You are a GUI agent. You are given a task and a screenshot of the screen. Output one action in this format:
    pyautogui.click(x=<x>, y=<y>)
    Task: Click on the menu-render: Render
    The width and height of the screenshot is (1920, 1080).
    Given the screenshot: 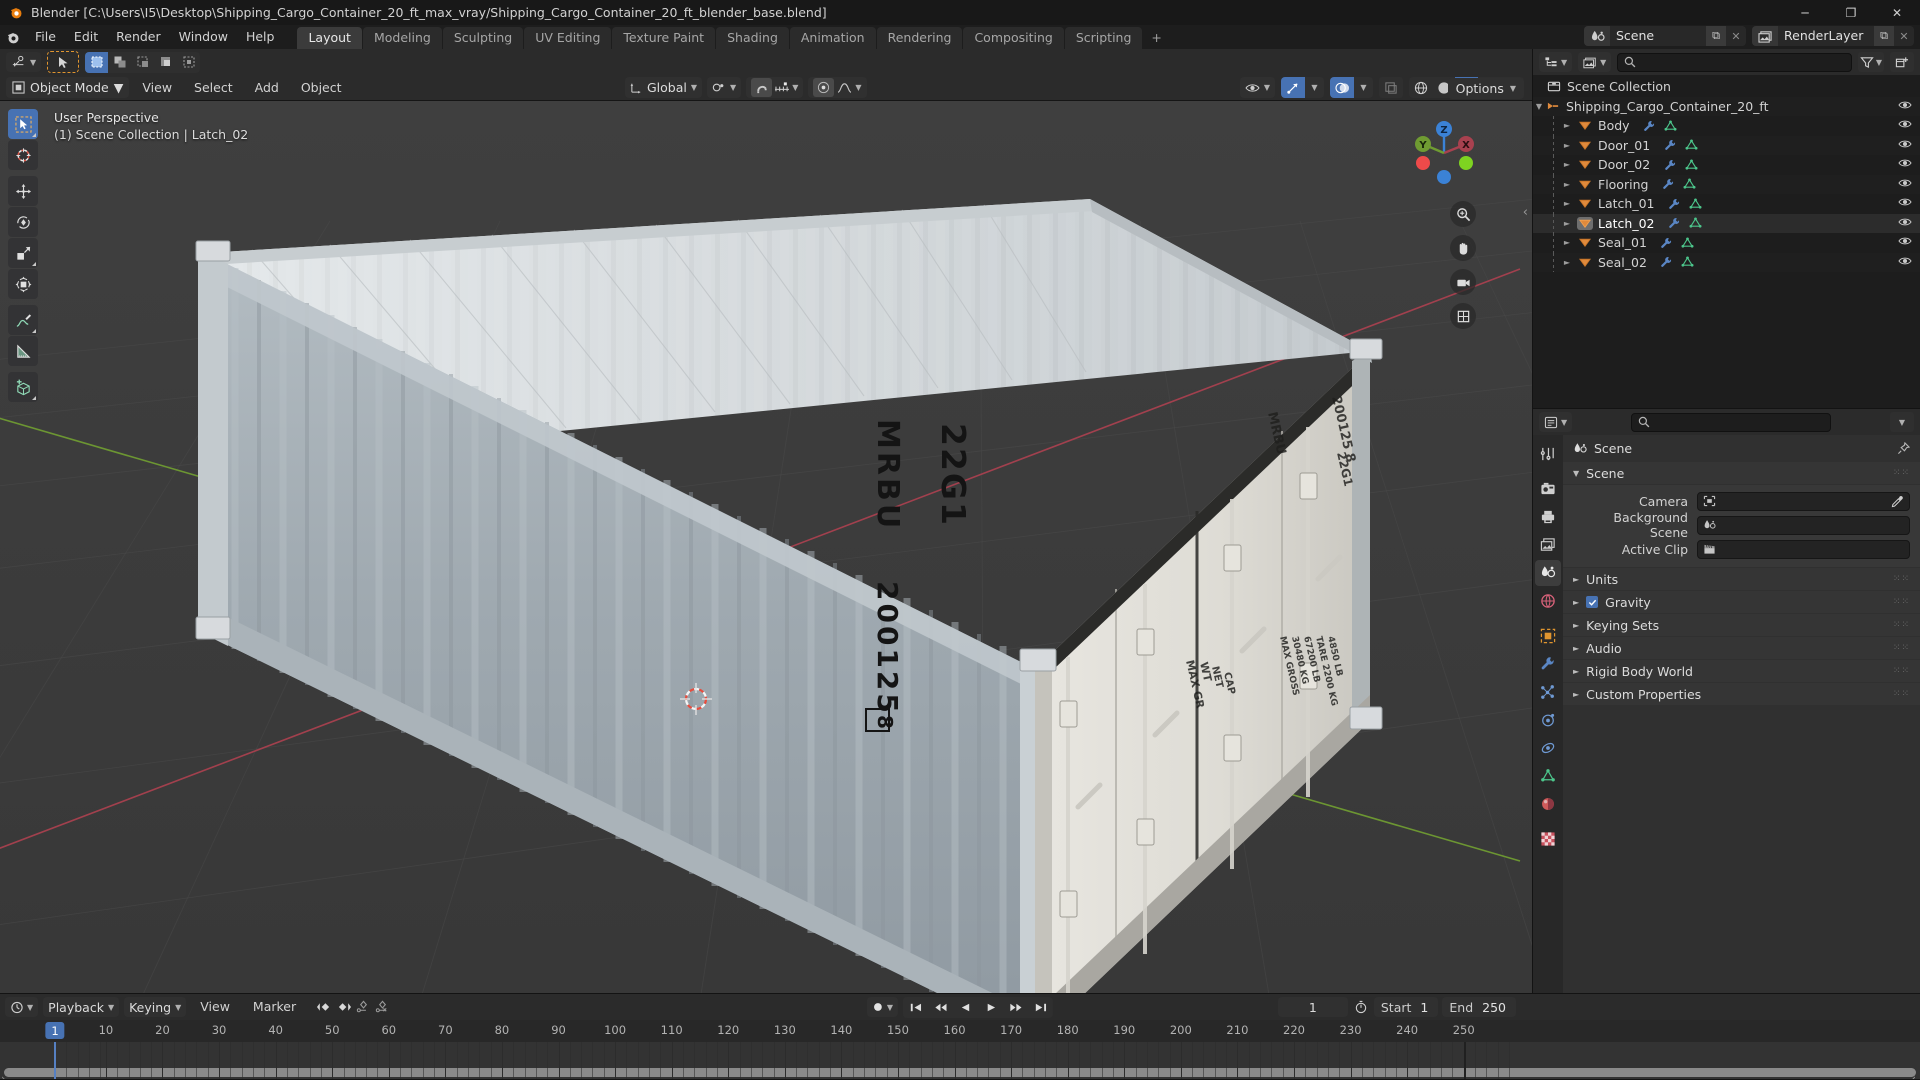 What is the action you would take?
    pyautogui.click(x=138, y=37)
    